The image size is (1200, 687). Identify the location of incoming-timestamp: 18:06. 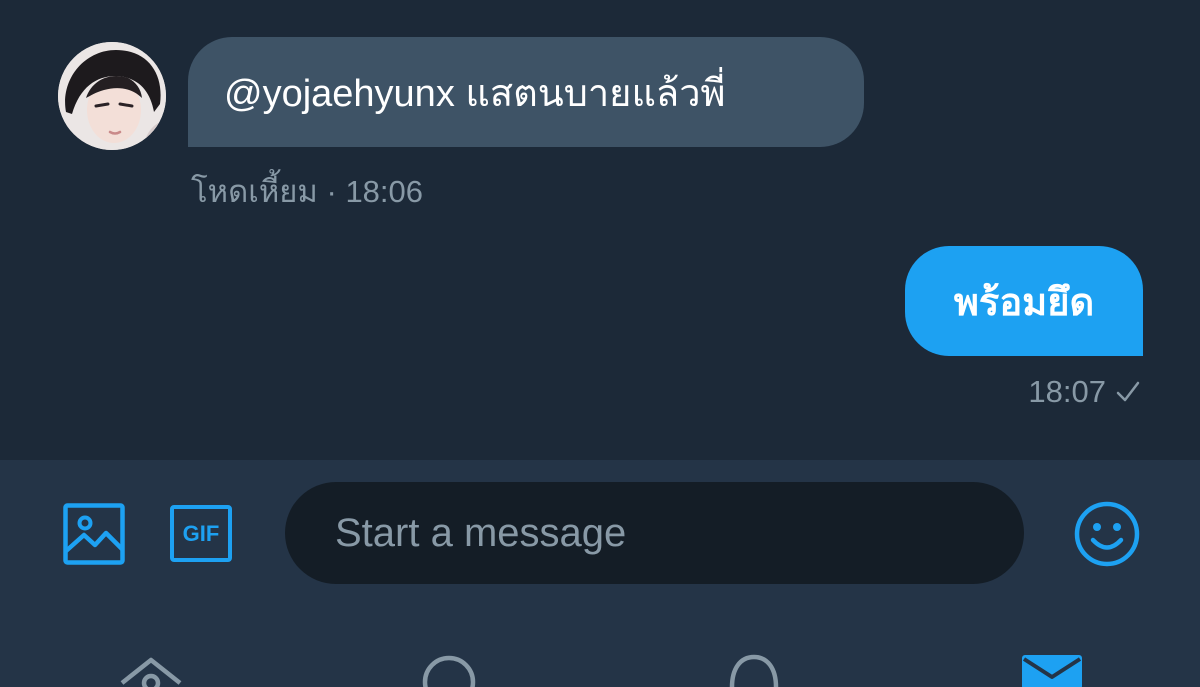
(384, 191).